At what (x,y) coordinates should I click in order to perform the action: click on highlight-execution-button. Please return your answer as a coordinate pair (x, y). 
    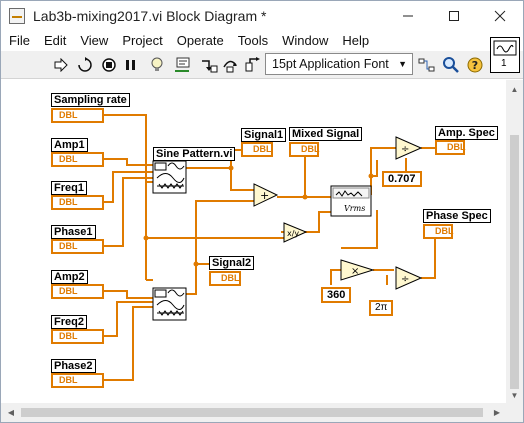
    Looking at the image, I should click on (157, 65).